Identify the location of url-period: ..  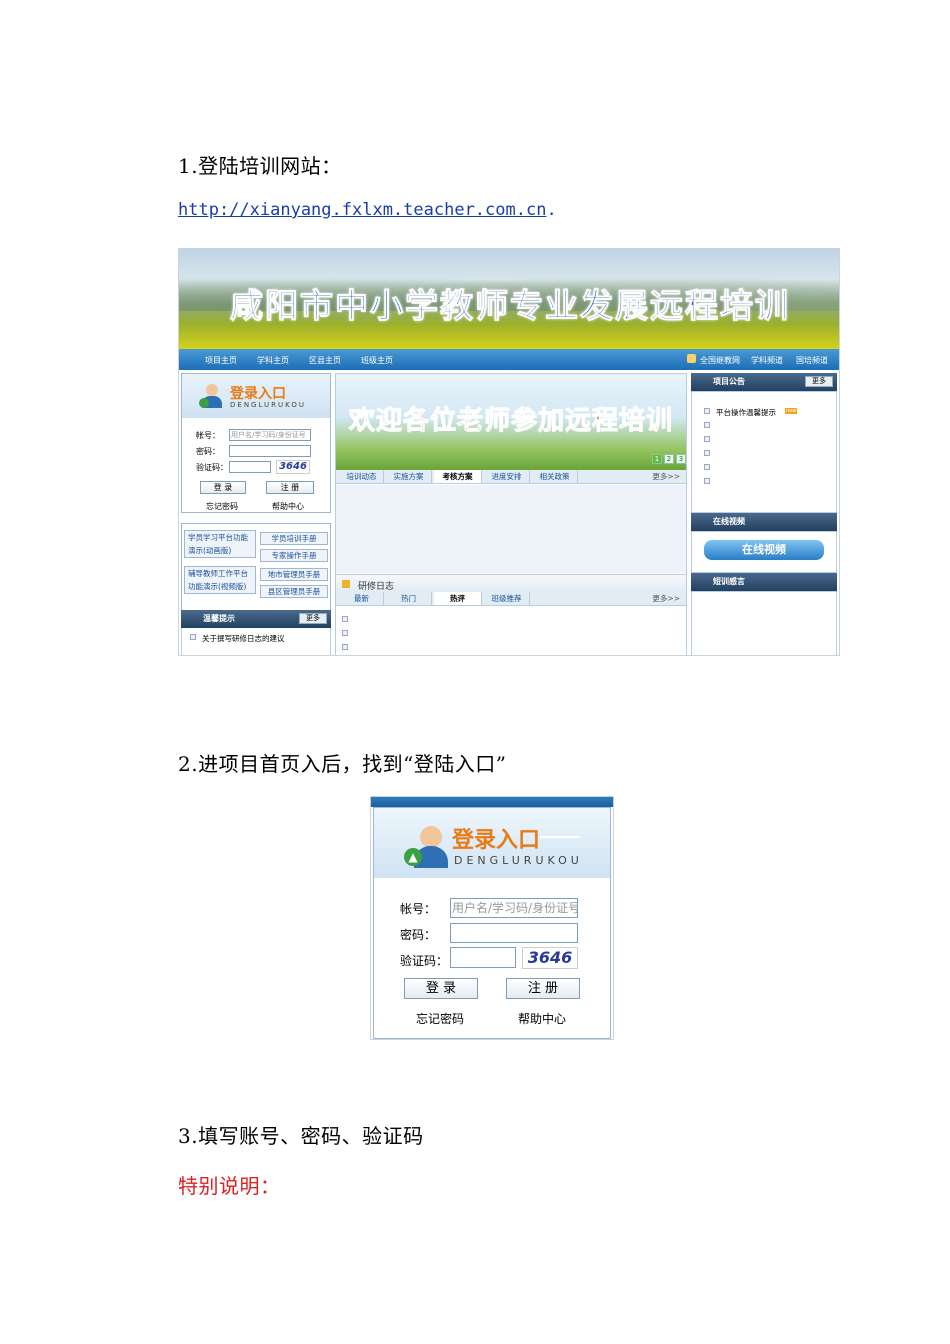
(551, 210).